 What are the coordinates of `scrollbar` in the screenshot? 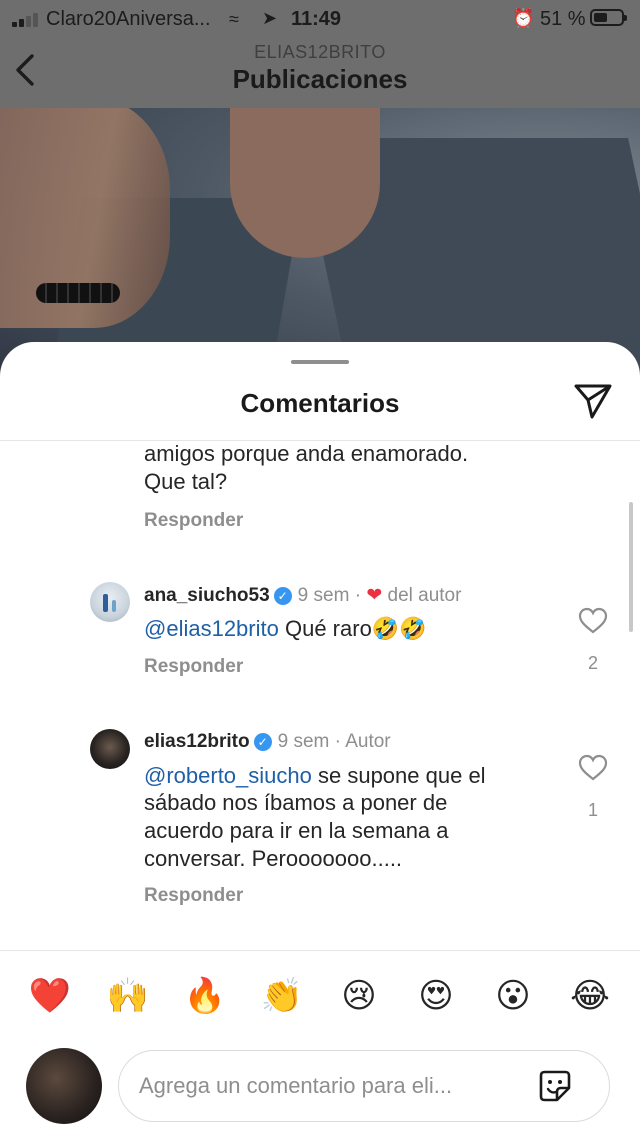 It's located at (631, 567).